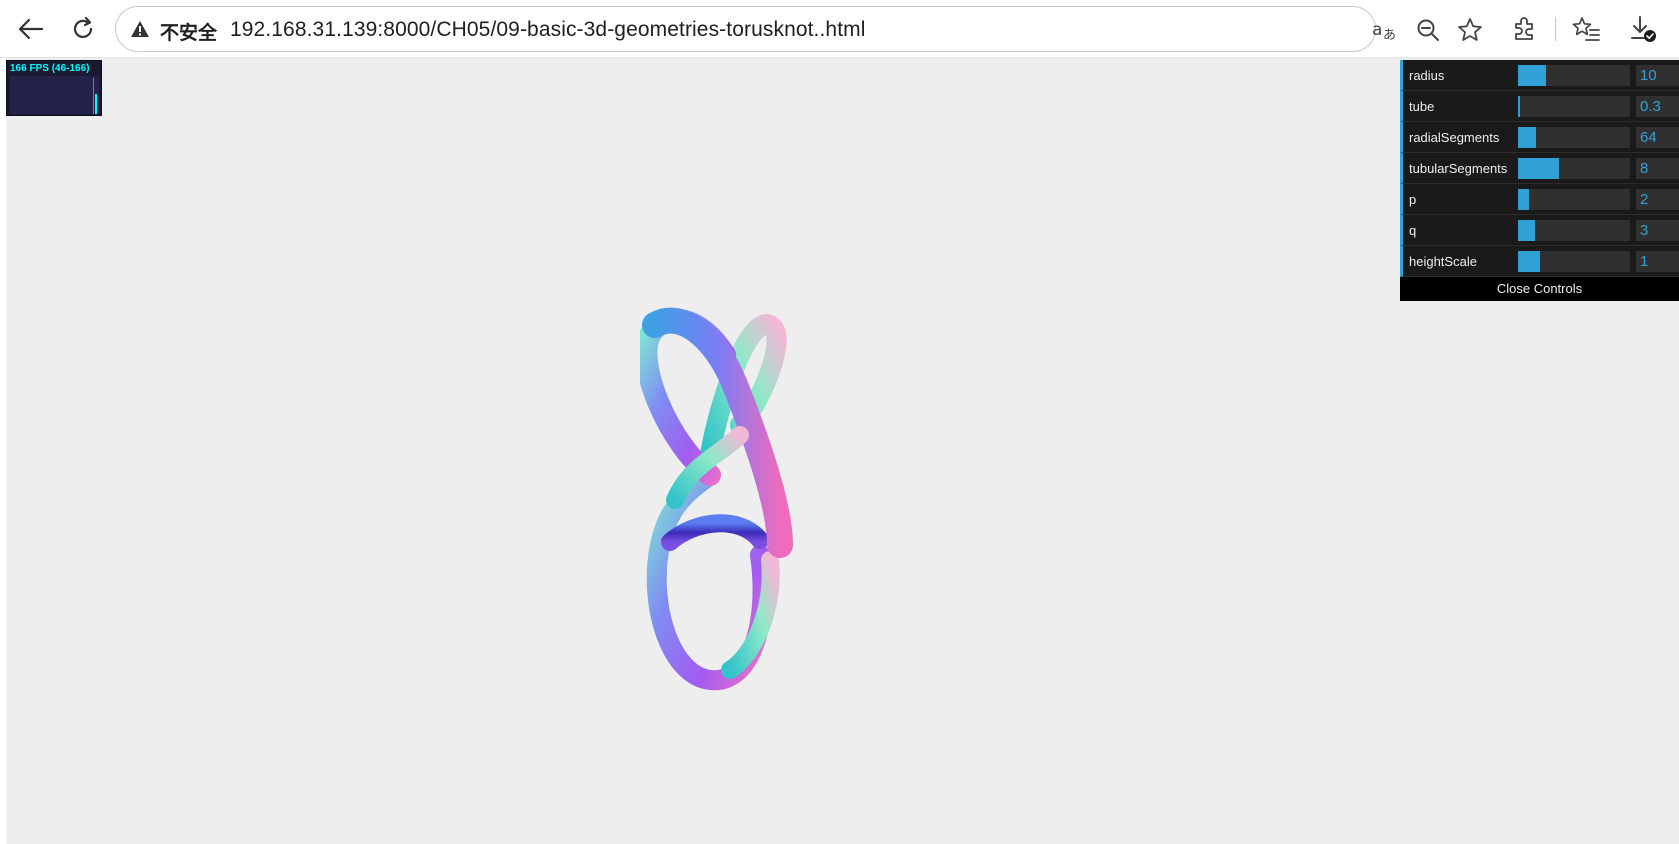 This screenshot has width=1679, height=844. I want to click on translate-button: a あ, so click(1385, 30).